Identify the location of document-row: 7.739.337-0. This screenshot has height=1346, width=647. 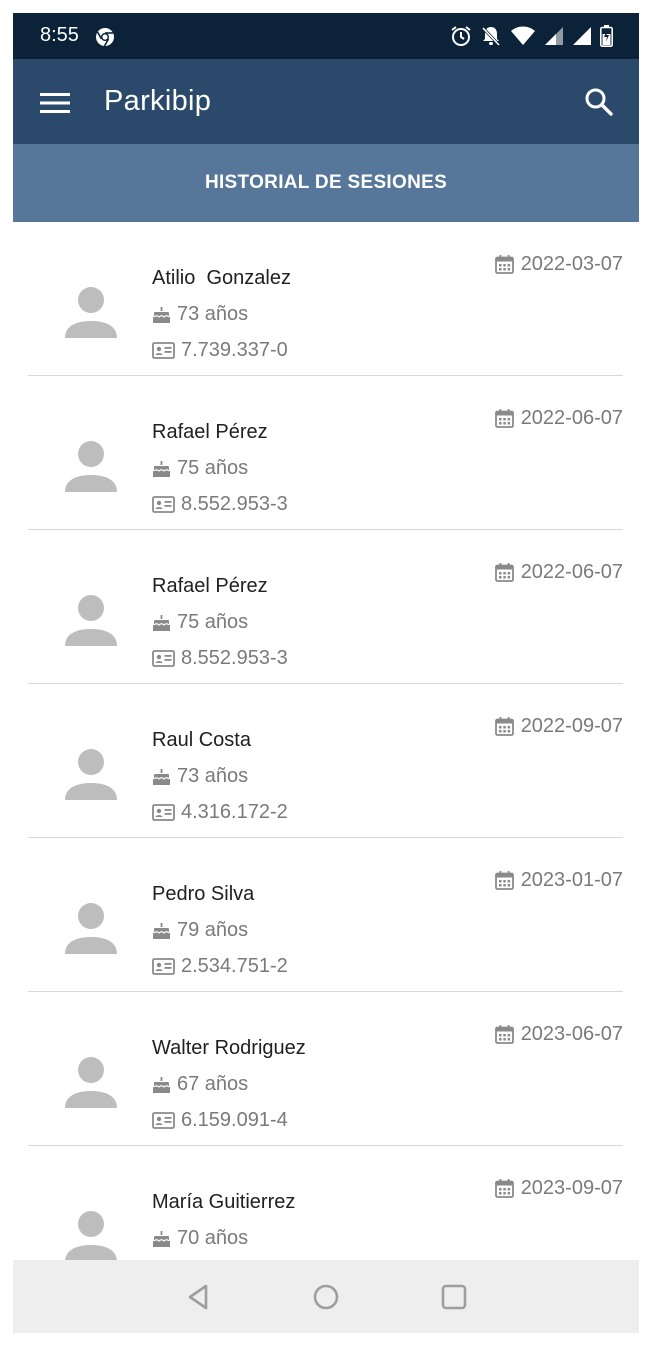
(220, 350).